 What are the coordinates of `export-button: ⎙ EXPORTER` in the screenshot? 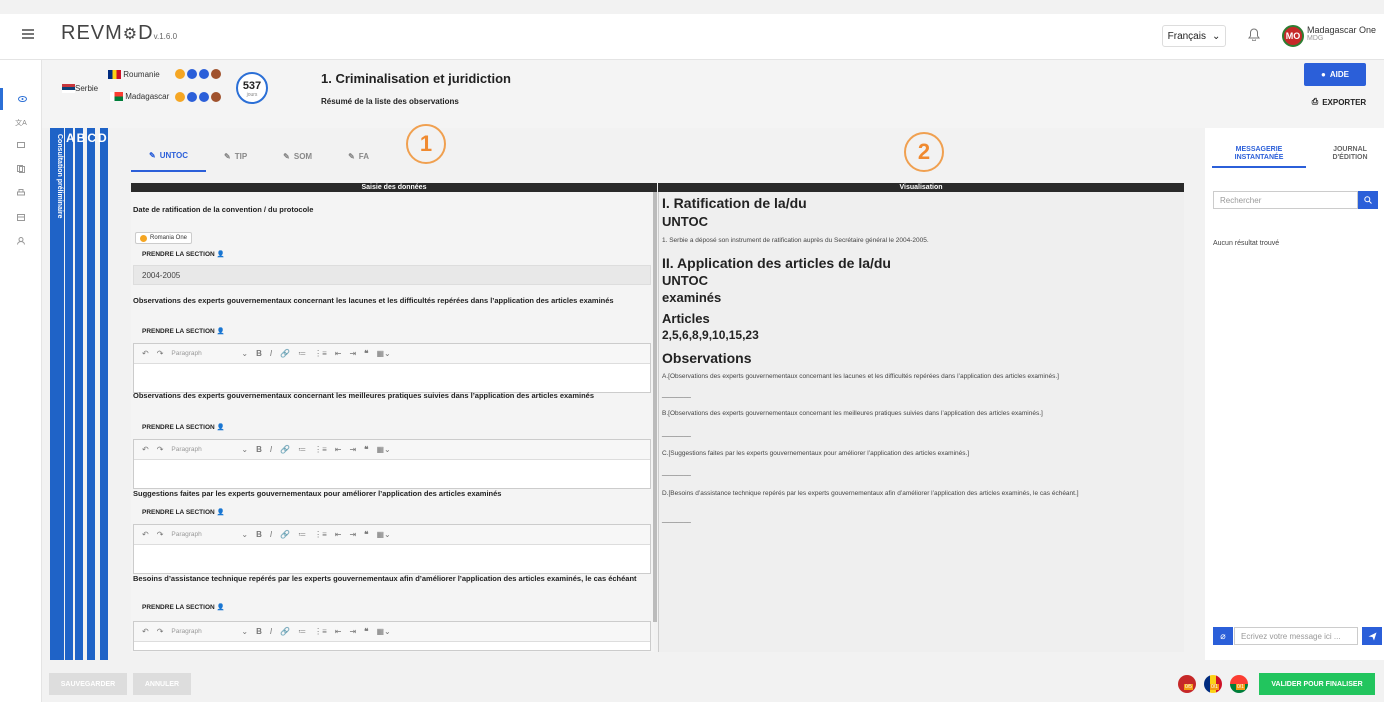 It's located at (1339, 102).